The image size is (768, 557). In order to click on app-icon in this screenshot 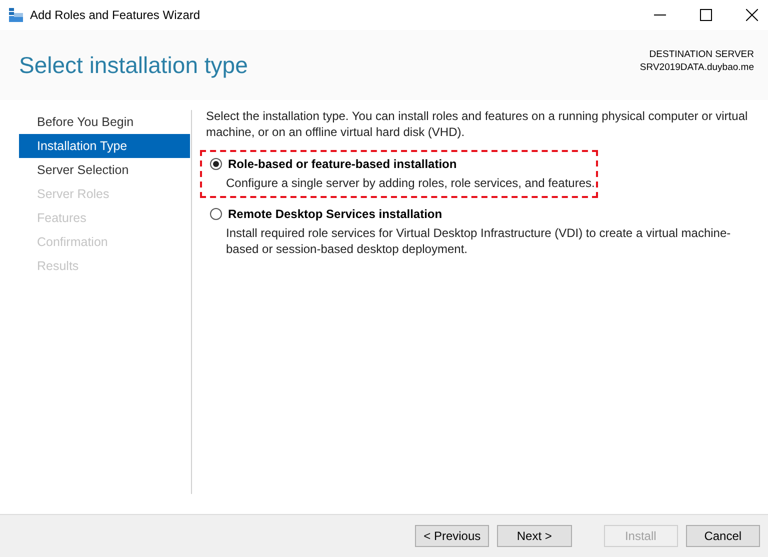, I will do `click(16, 15)`.